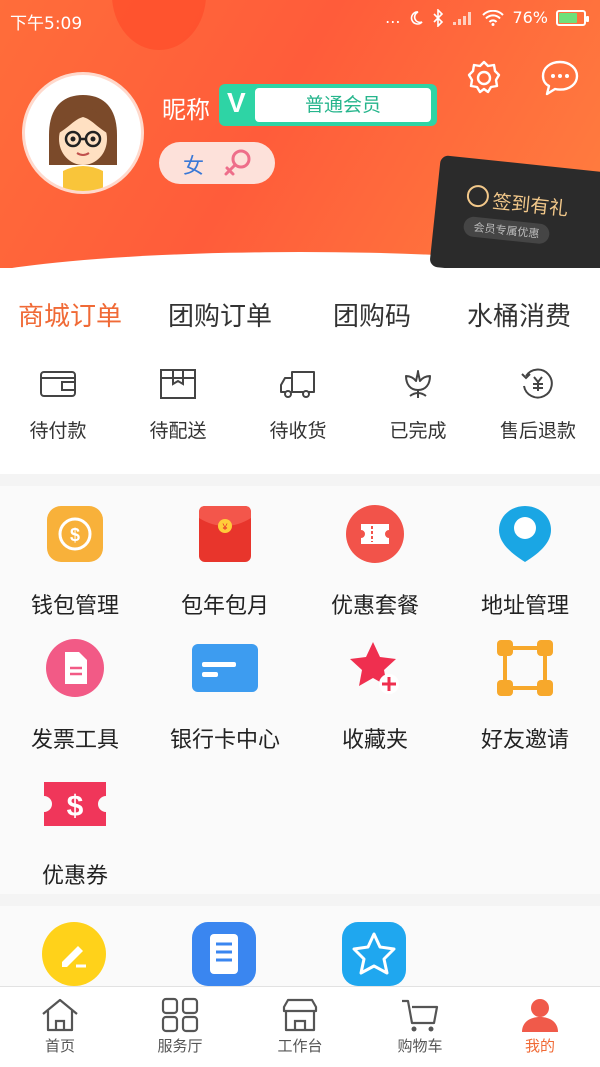 This screenshot has width=600, height=1067. What do you see at coordinates (178, 404) in the screenshot?
I see `order-status-pending-delivery: 待配送` at bounding box center [178, 404].